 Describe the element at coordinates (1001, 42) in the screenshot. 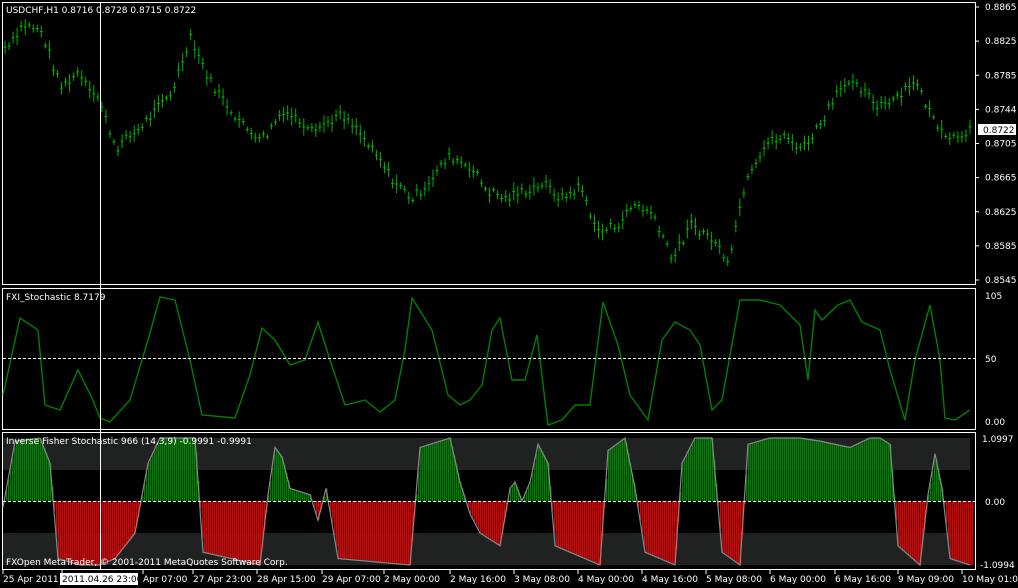

I see `price-tick-label: 0.8825` at that location.